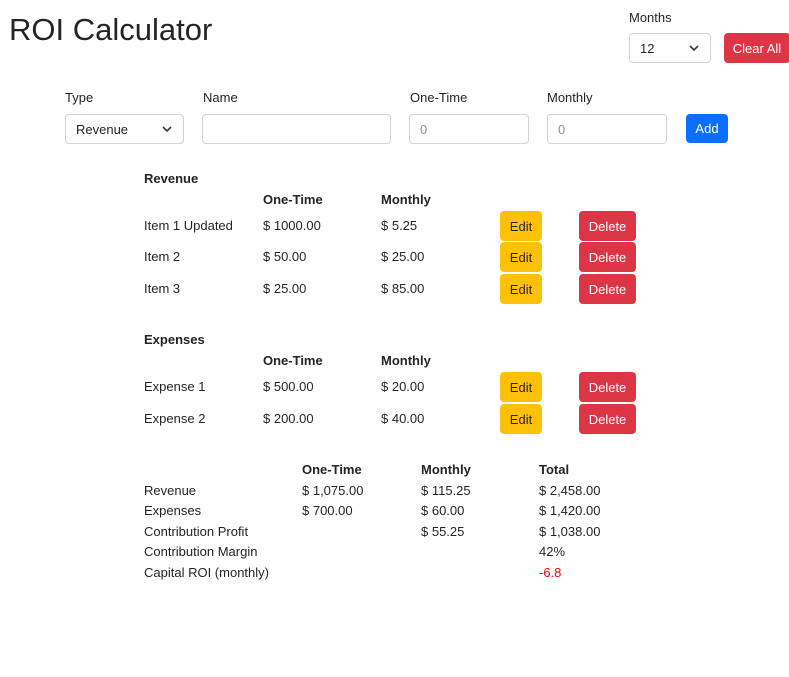 This screenshot has width=789, height=677. I want to click on row-monthly: $ 20.00, so click(403, 386).